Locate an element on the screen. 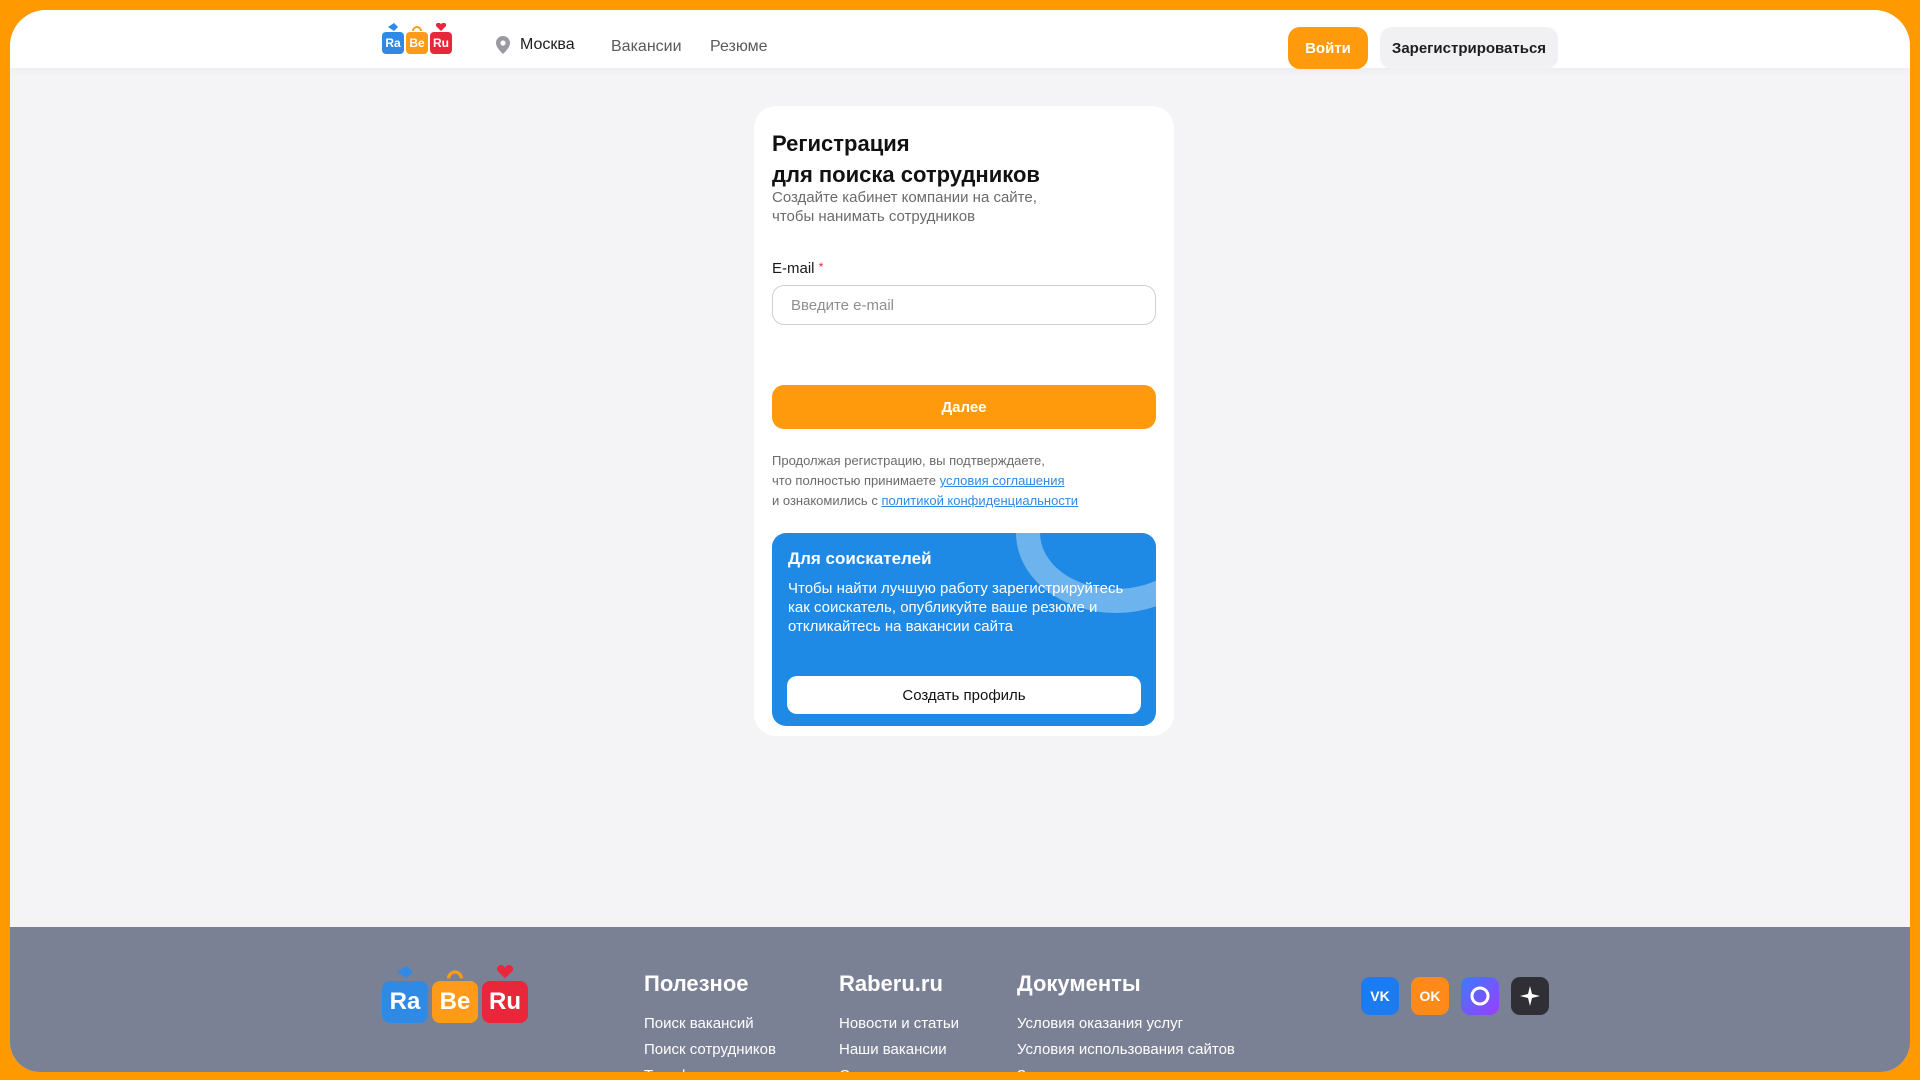 The width and height of the screenshot is (1920, 1080). footer-logo-be: Be is located at coordinates (455, 996).